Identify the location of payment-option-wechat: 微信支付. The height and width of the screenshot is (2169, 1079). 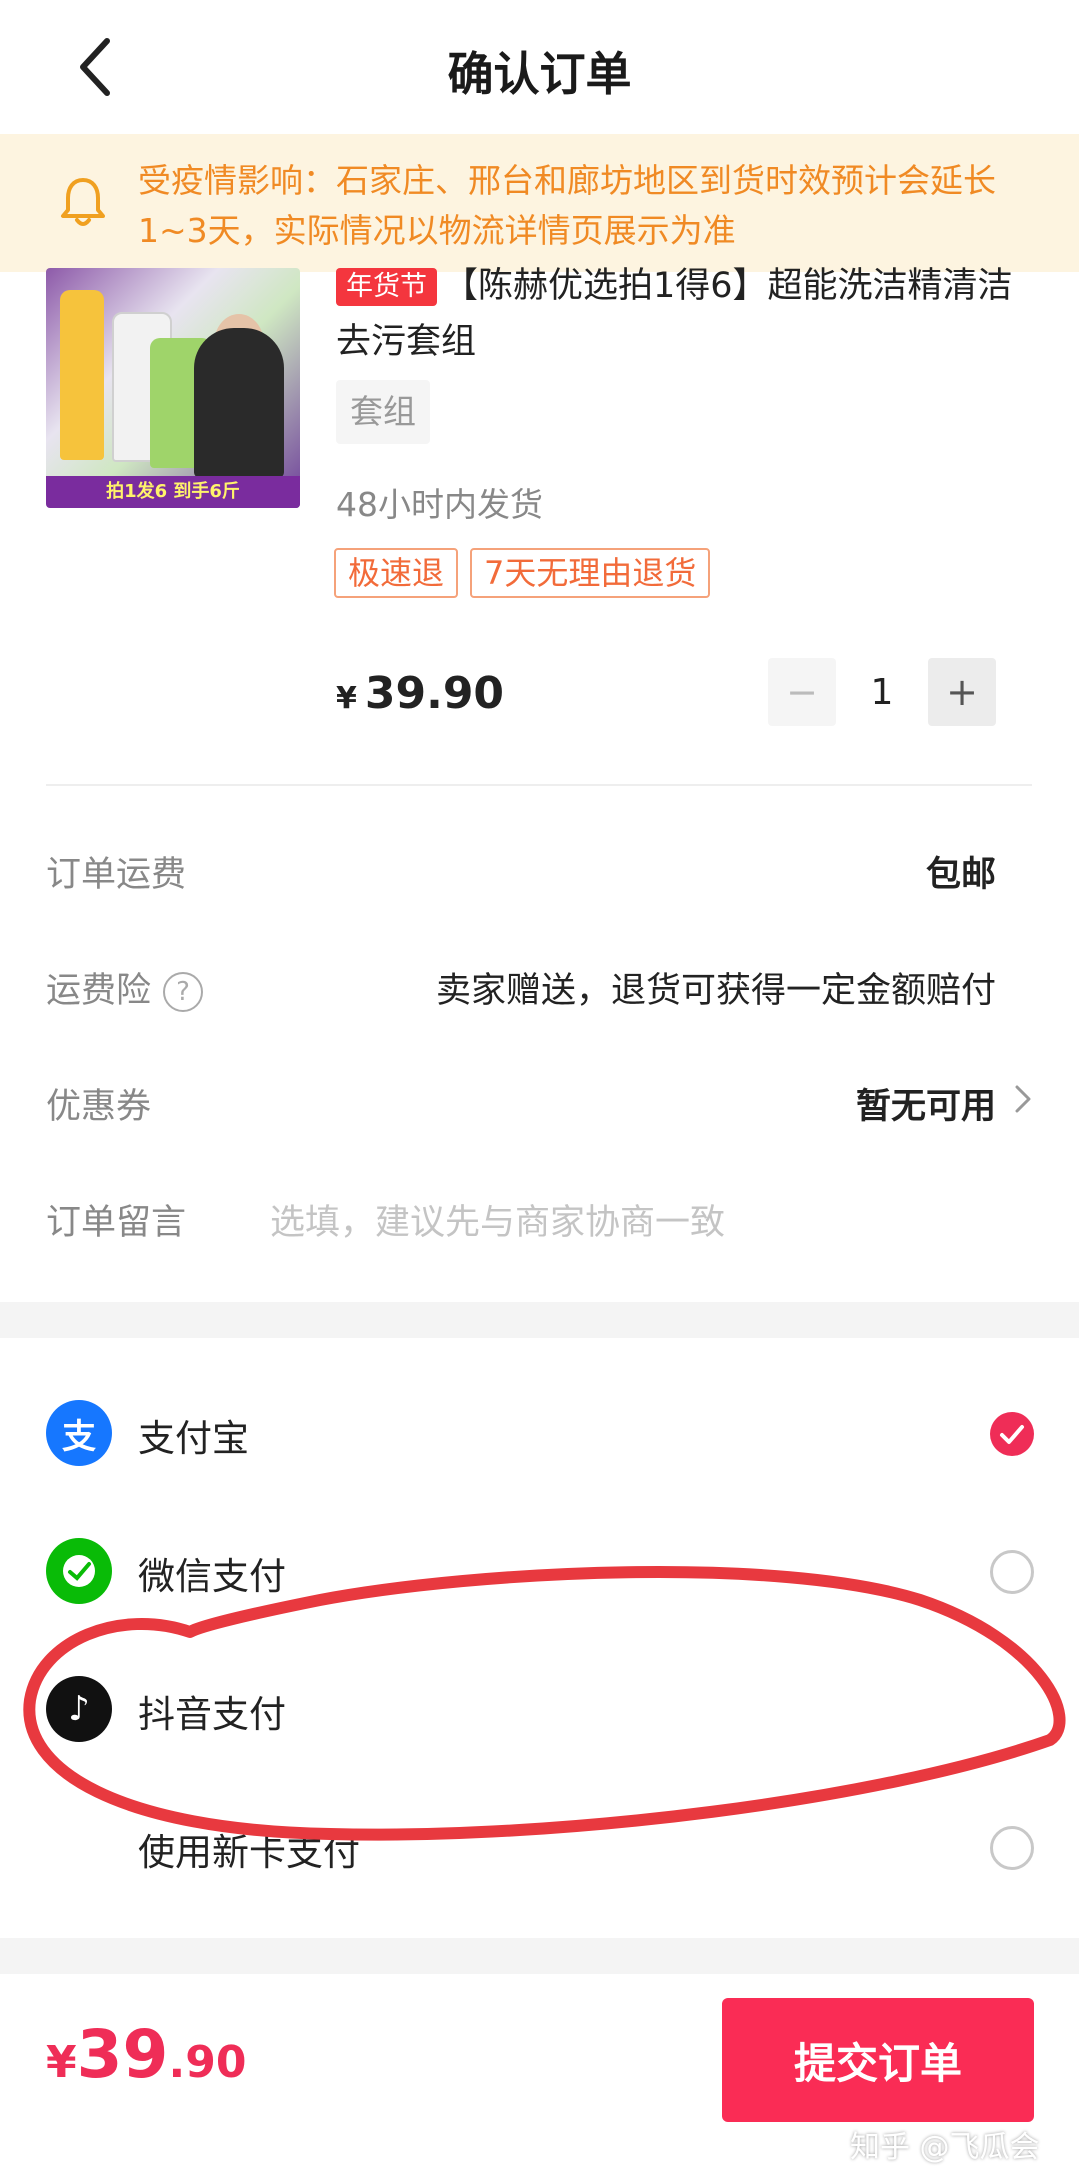
(539, 1567).